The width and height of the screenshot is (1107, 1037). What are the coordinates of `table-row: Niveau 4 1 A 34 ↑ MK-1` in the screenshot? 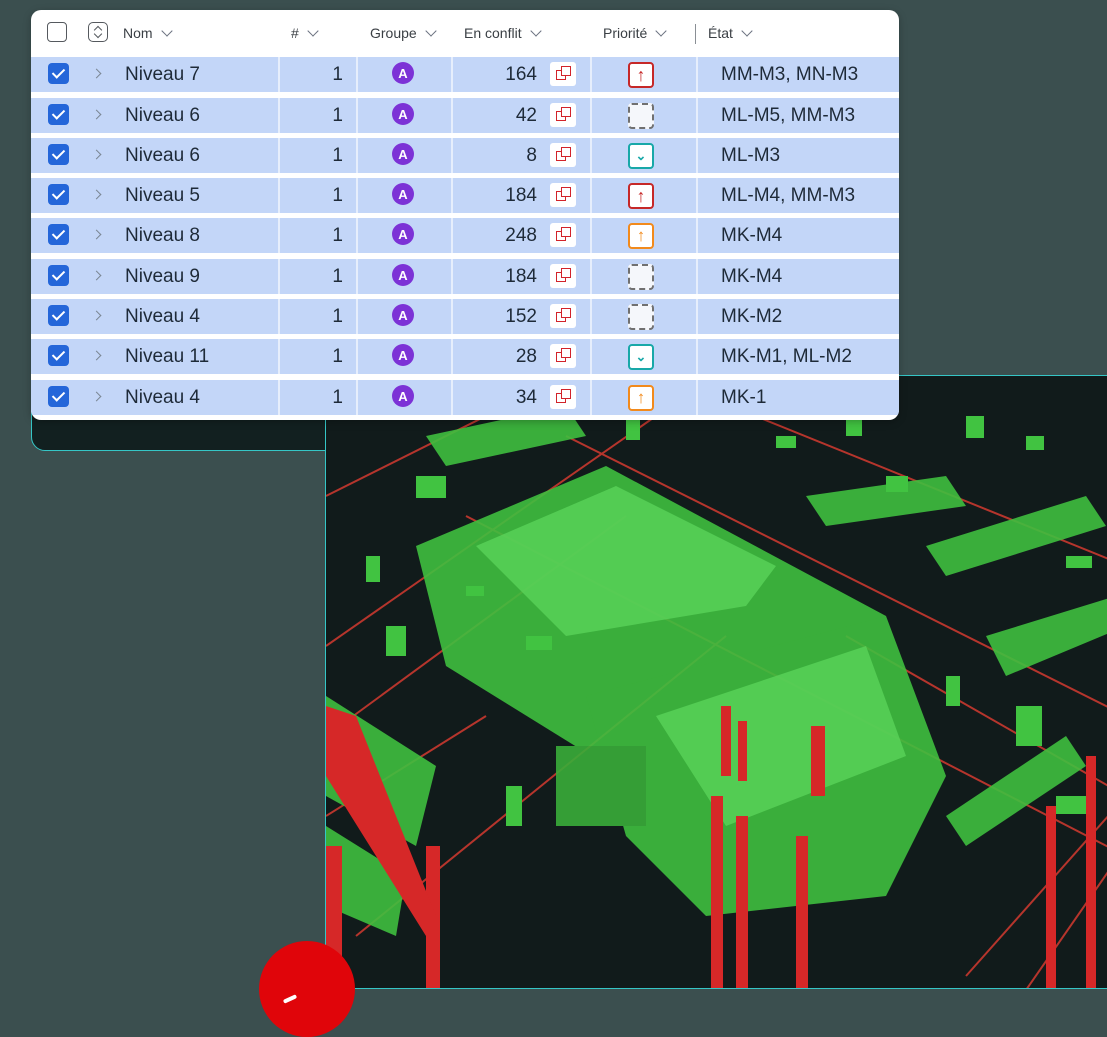 It's located at (465, 397).